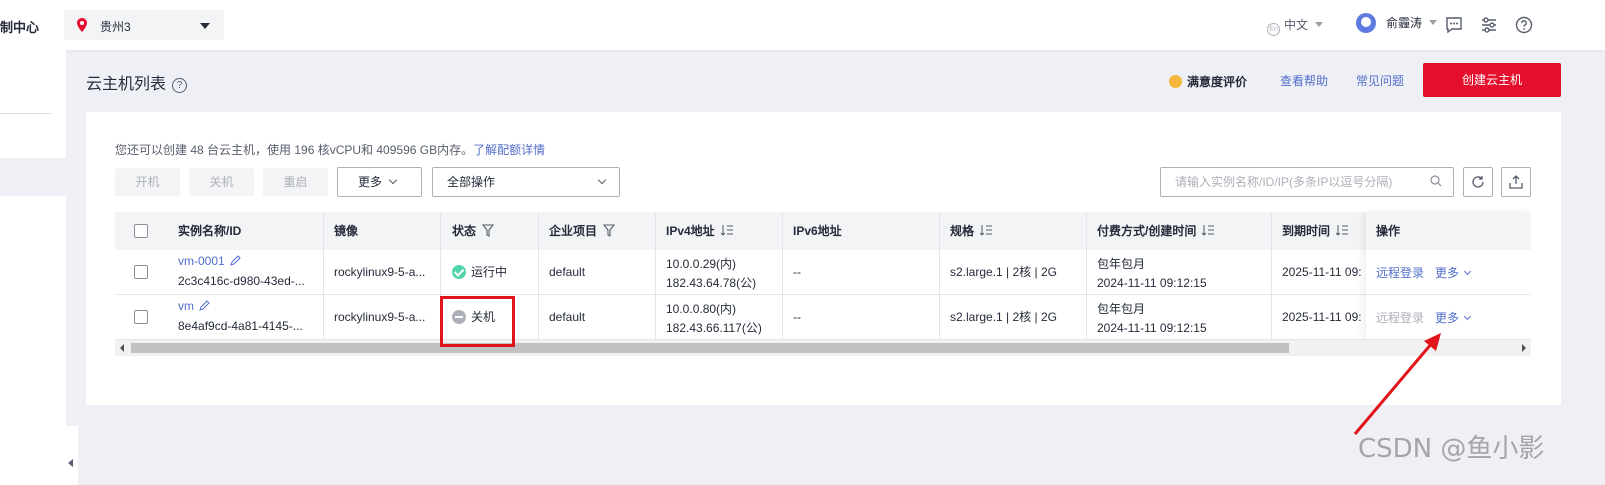 This screenshot has height=485, width=1605. I want to click on remote-login-link: 远程登录, so click(1400, 273).